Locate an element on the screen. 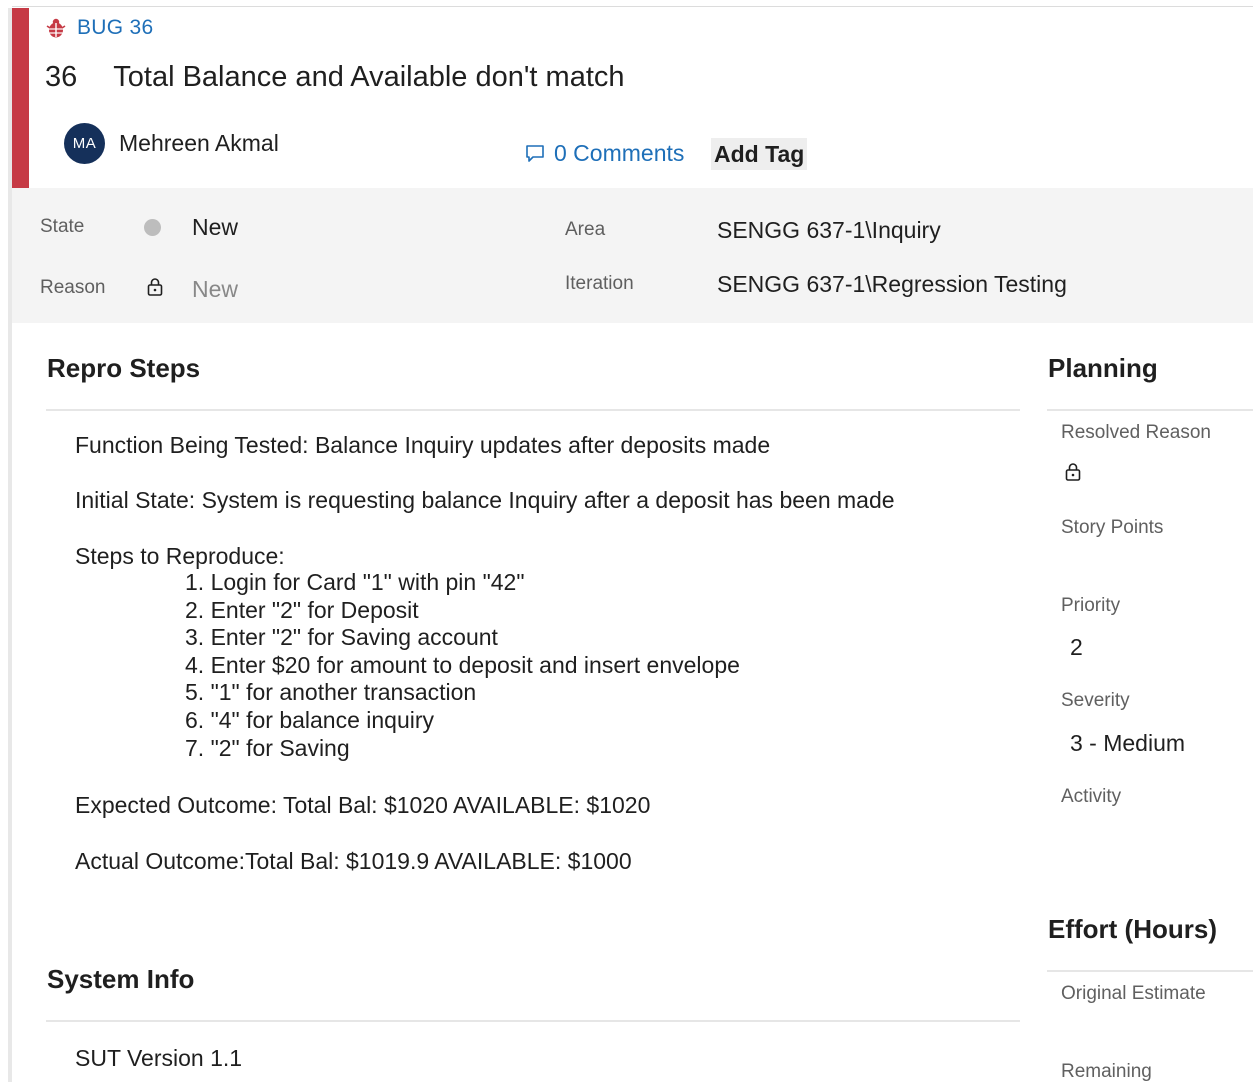 This screenshot has width=1253, height=1083. system-info-divider is located at coordinates (533, 1021).